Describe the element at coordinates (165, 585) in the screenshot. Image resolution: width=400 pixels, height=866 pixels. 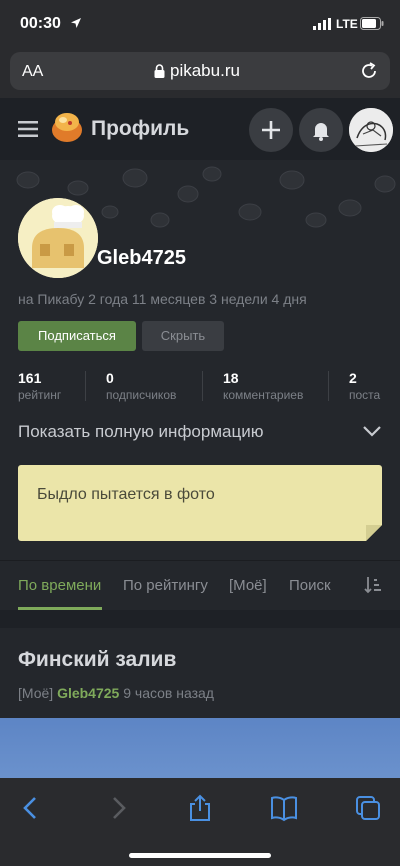
I see `tab-by-rating: По рейтингу` at that location.